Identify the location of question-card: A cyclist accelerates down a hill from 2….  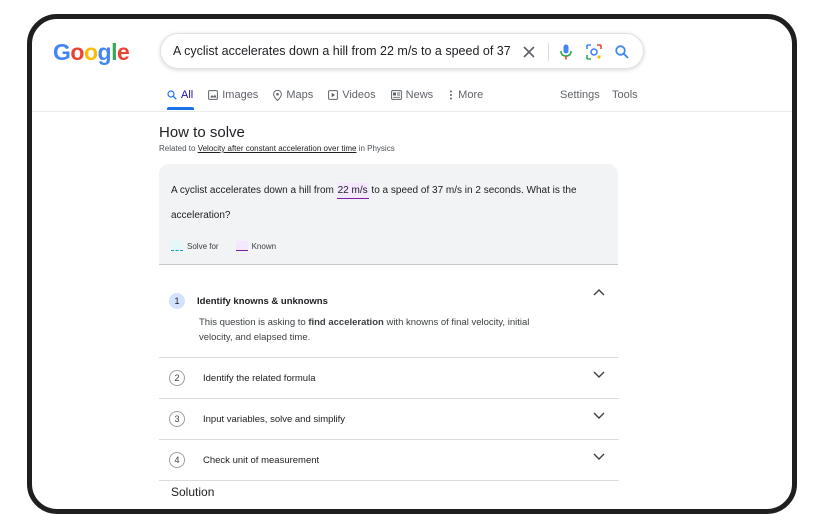
(388, 214).